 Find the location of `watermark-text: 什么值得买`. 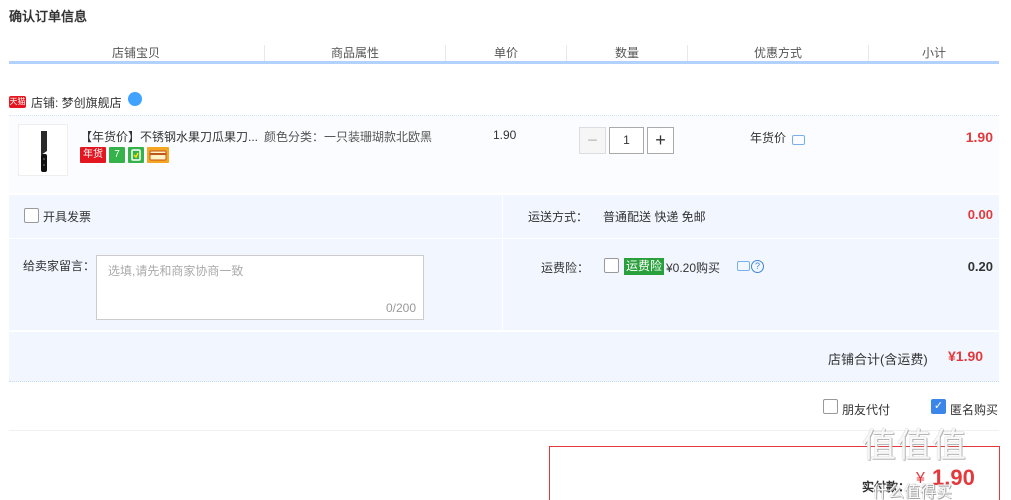

watermark-text: 什么值得买 is located at coordinates (912, 492).